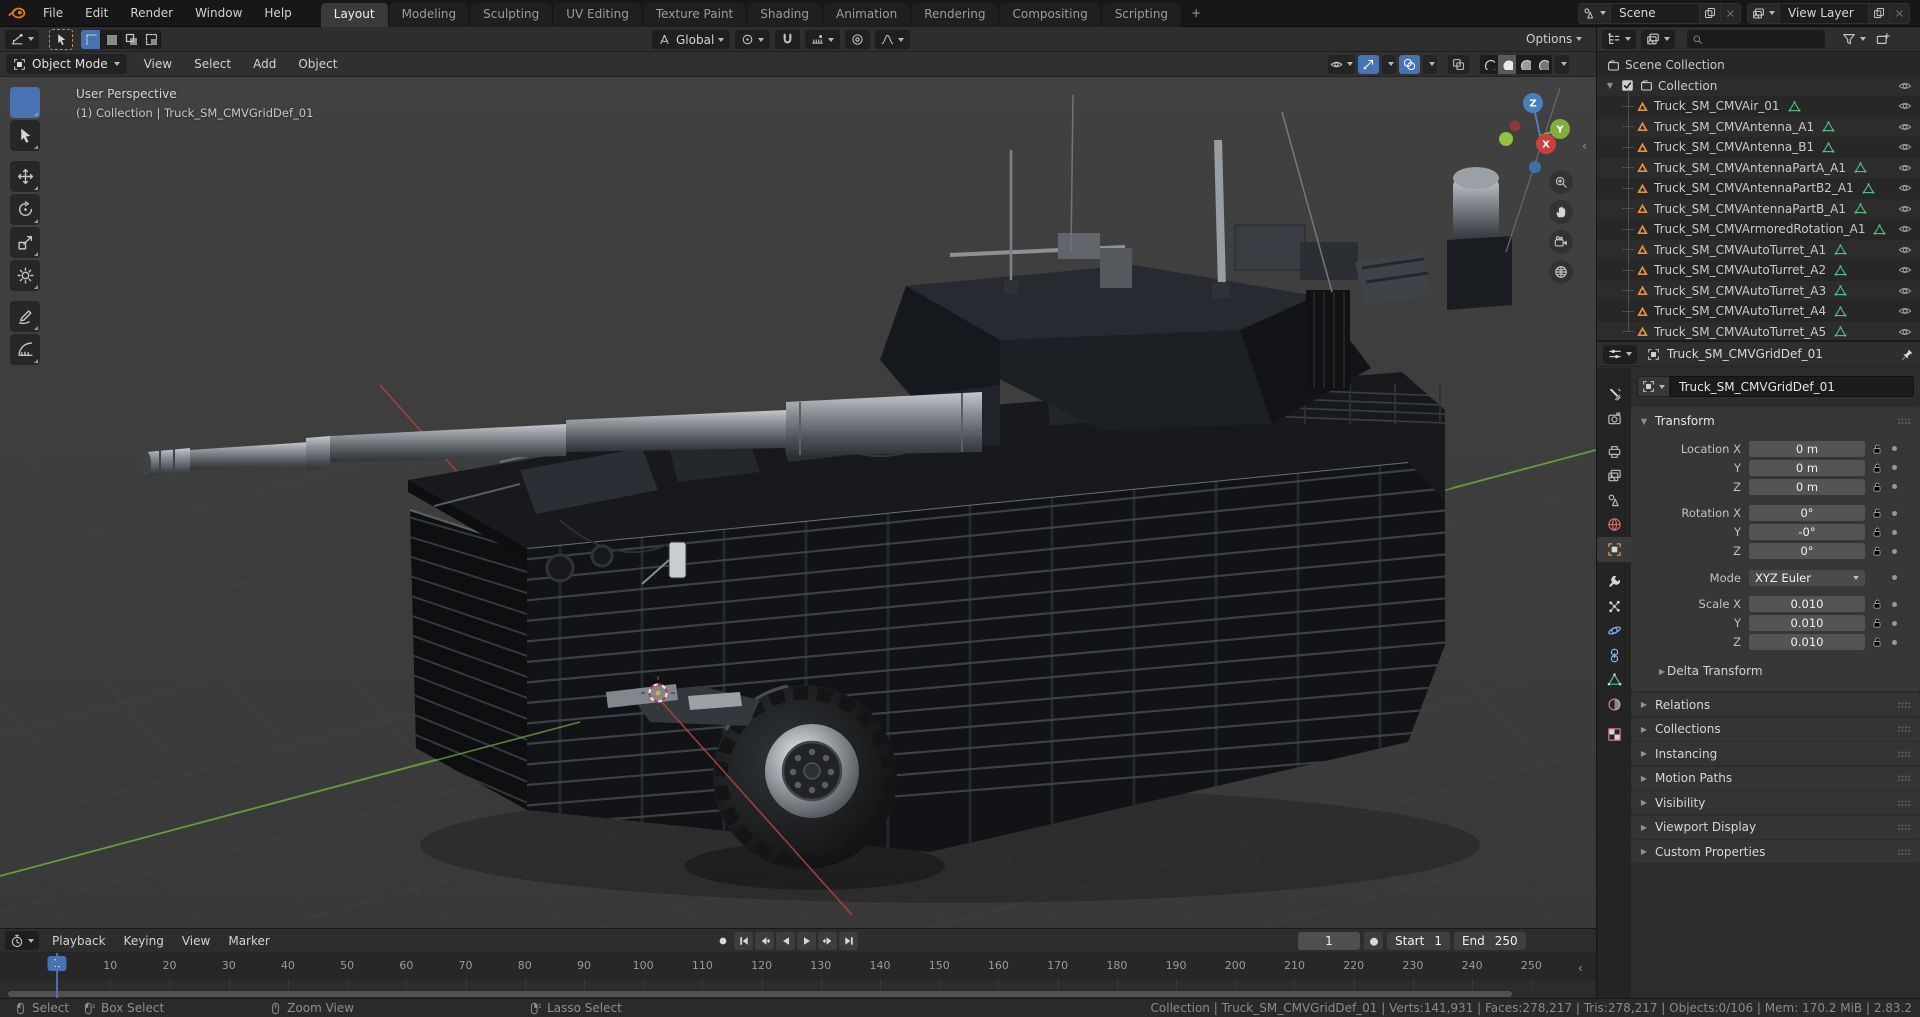 The width and height of the screenshot is (1920, 1017). What do you see at coordinates (1655, 13) in the screenshot?
I see `scene-name: Scene` at bounding box center [1655, 13].